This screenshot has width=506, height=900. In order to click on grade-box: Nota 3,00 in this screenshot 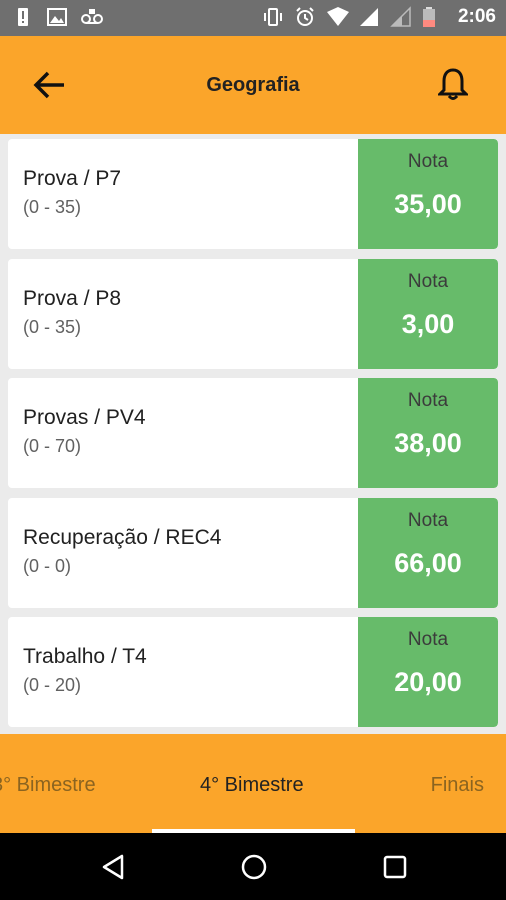, I will do `click(428, 314)`.